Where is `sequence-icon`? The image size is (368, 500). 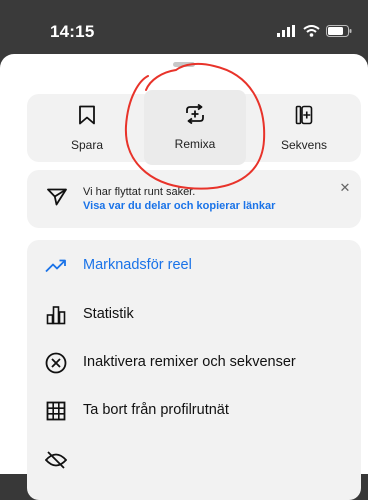
sequence-icon is located at coordinates (304, 117).